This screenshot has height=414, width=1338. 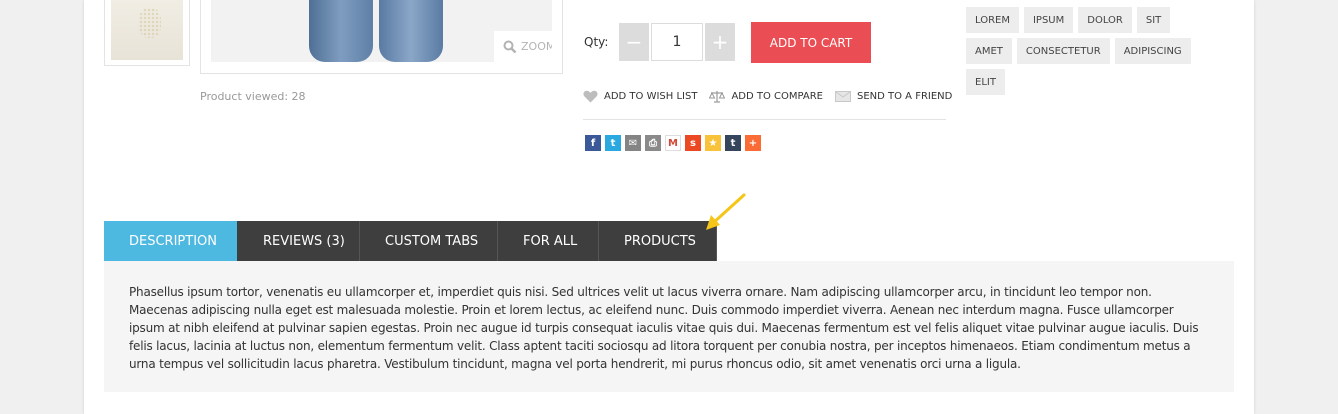 I want to click on tag-lorem: LOREM, so click(x=992, y=20).